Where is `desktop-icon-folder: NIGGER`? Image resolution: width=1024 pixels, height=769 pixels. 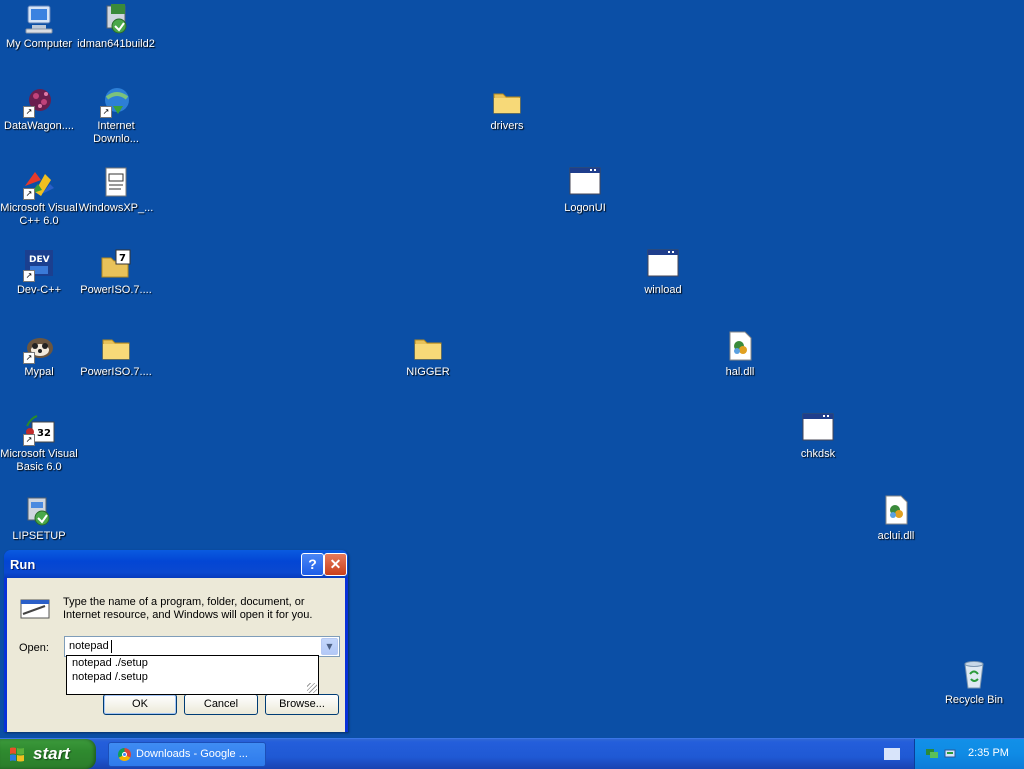
desktop-icon-folder: NIGGER is located at coordinates (428, 354).